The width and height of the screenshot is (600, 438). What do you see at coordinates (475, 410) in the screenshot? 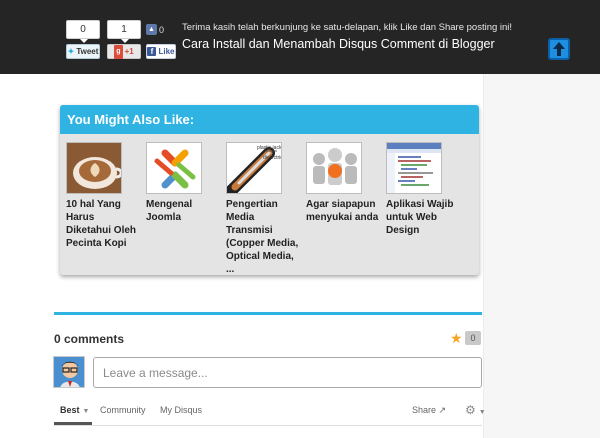
I see `gear-icon: ⚙ ▼` at bounding box center [475, 410].